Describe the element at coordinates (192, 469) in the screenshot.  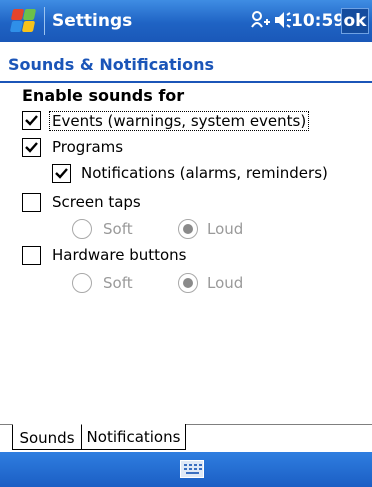
I see `keyboard-icon` at that location.